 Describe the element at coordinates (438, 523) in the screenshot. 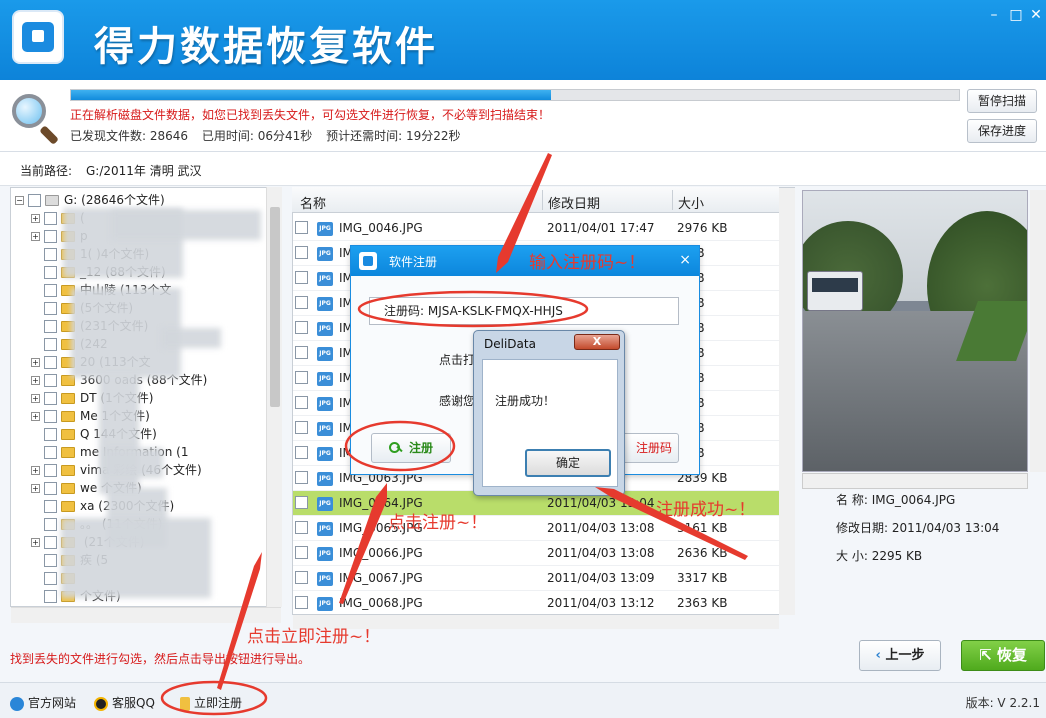

I see `annotation-click-register: 点击注册~！` at that location.